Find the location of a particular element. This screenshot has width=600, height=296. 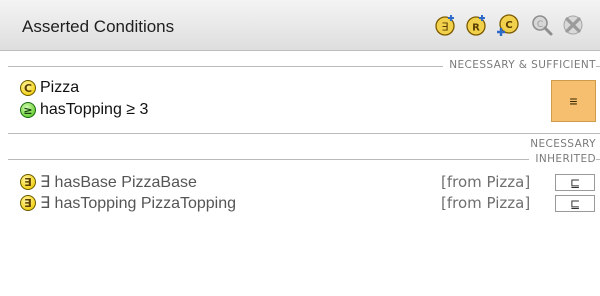

section-label-inherited: INHERITED is located at coordinates (562, 159).